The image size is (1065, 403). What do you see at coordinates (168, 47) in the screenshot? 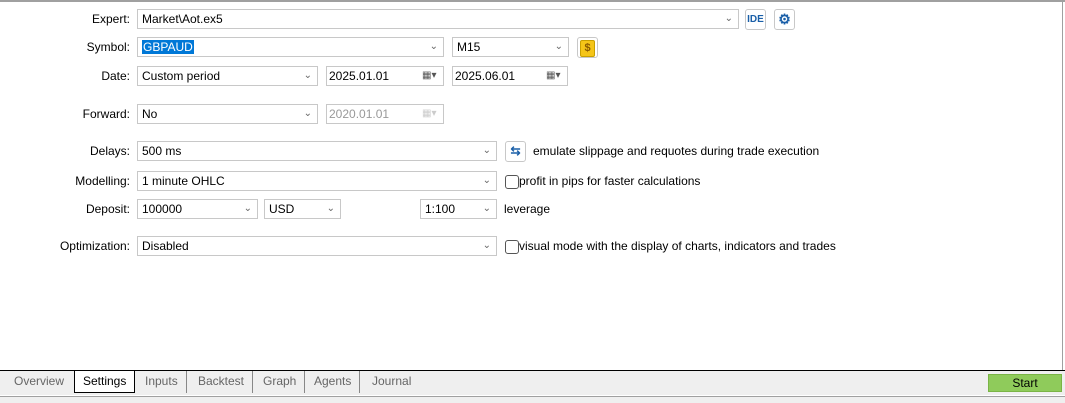
I see `symbol-value: GBPAUD` at bounding box center [168, 47].